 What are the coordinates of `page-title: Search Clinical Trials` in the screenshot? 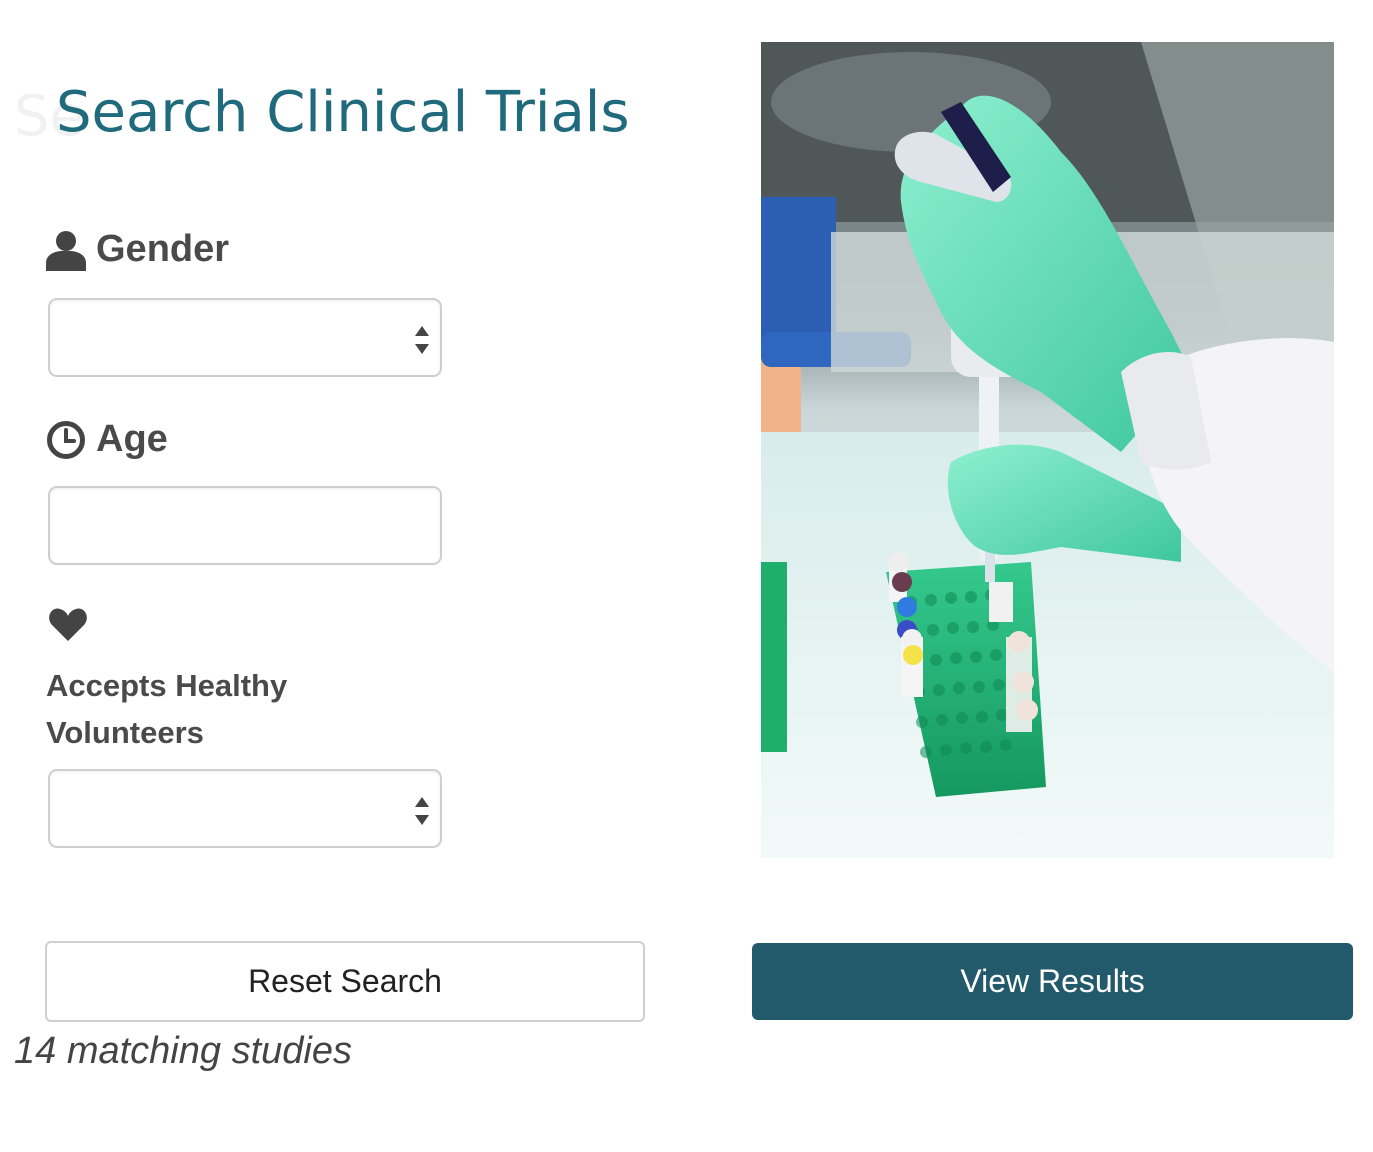 It's located at (343, 112).